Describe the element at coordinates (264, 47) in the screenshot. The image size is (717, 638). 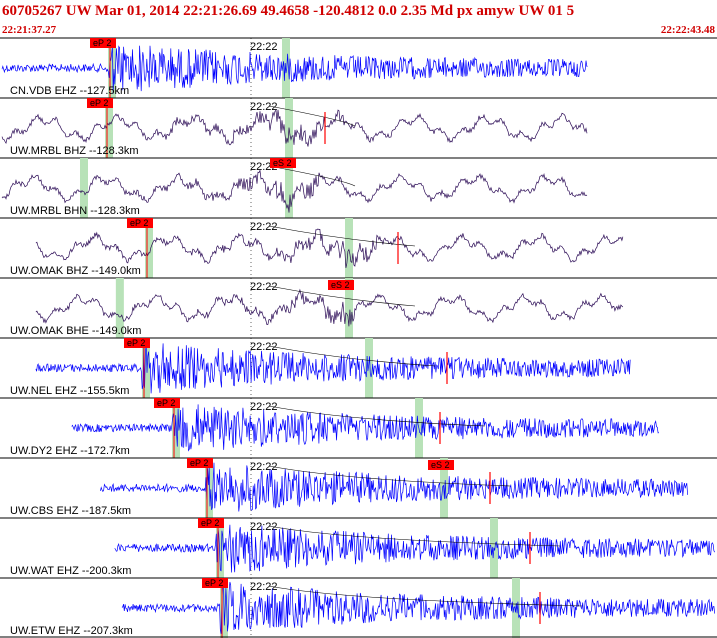
I see `minute-marker-label: 22:22` at that location.